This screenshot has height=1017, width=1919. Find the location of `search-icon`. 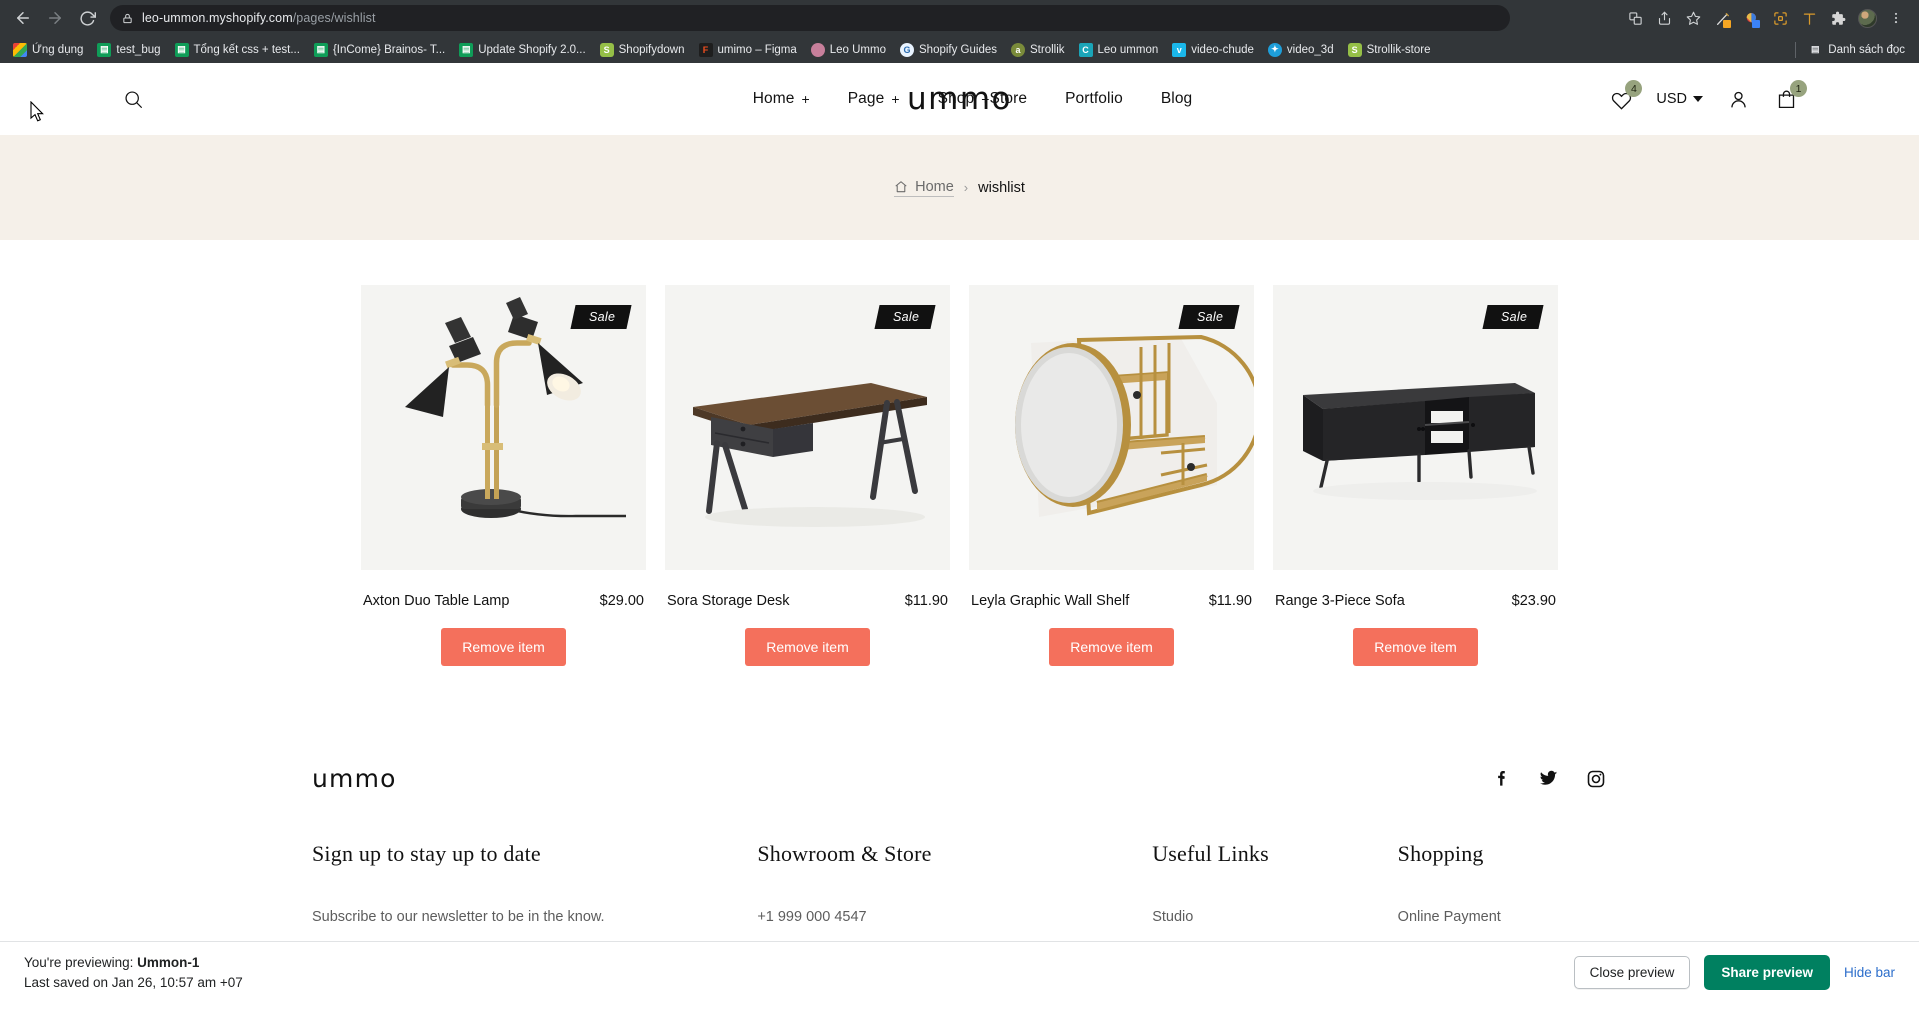

search-icon is located at coordinates (133, 99).